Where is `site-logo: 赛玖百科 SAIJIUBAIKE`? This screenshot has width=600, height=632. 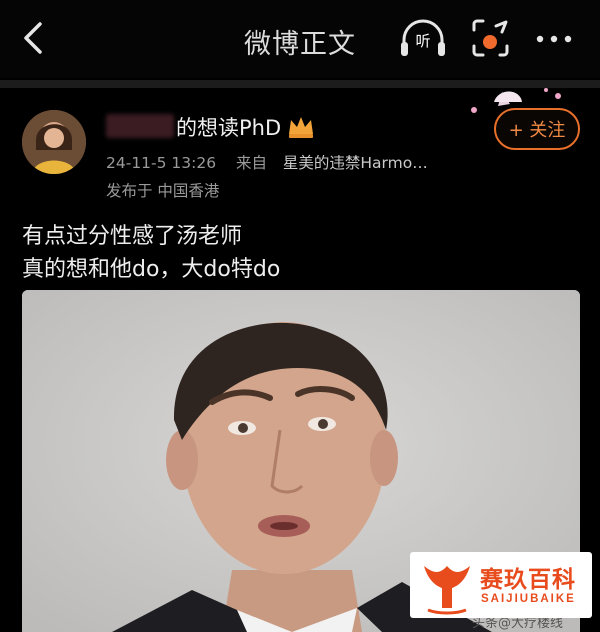 site-logo: 赛玖百科 SAIJIUBAIKE is located at coordinates (501, 585).